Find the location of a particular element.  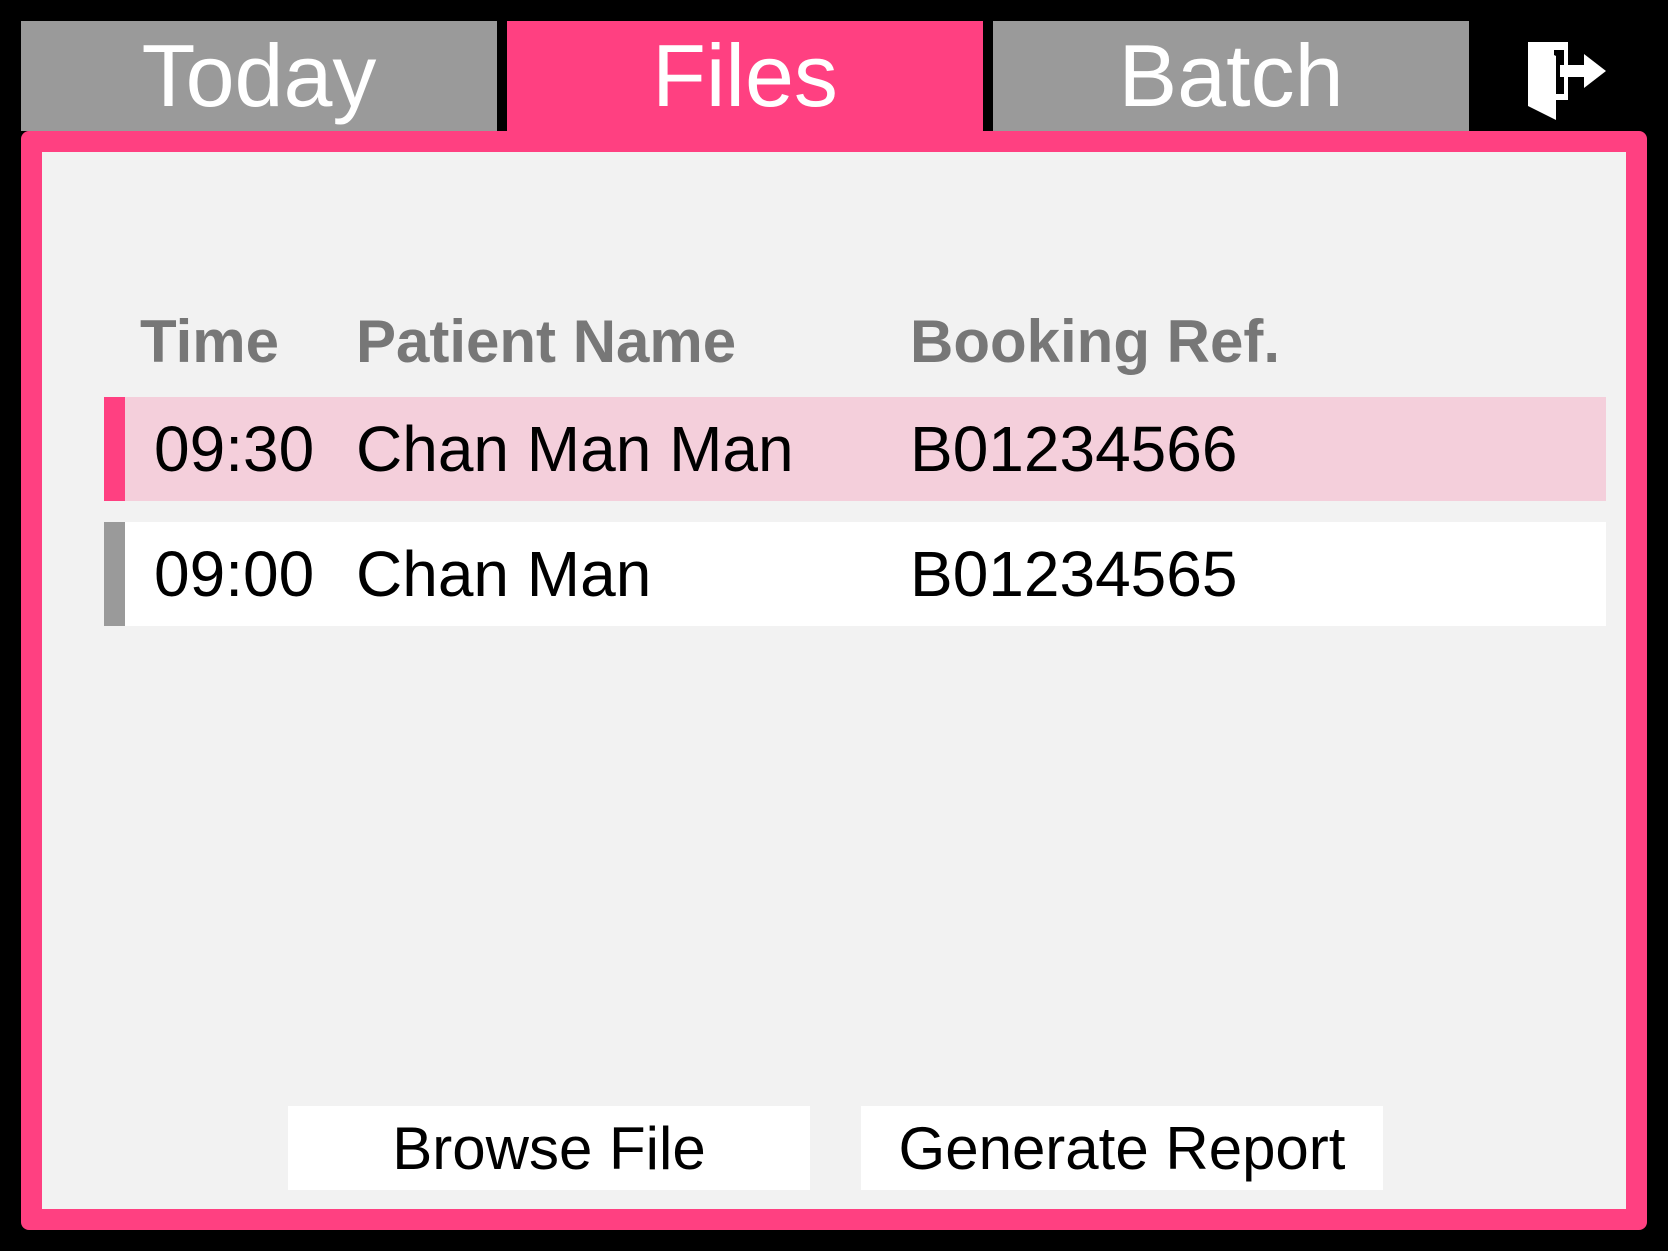

tab-today-label: Today is located at coordinates (259, 75).